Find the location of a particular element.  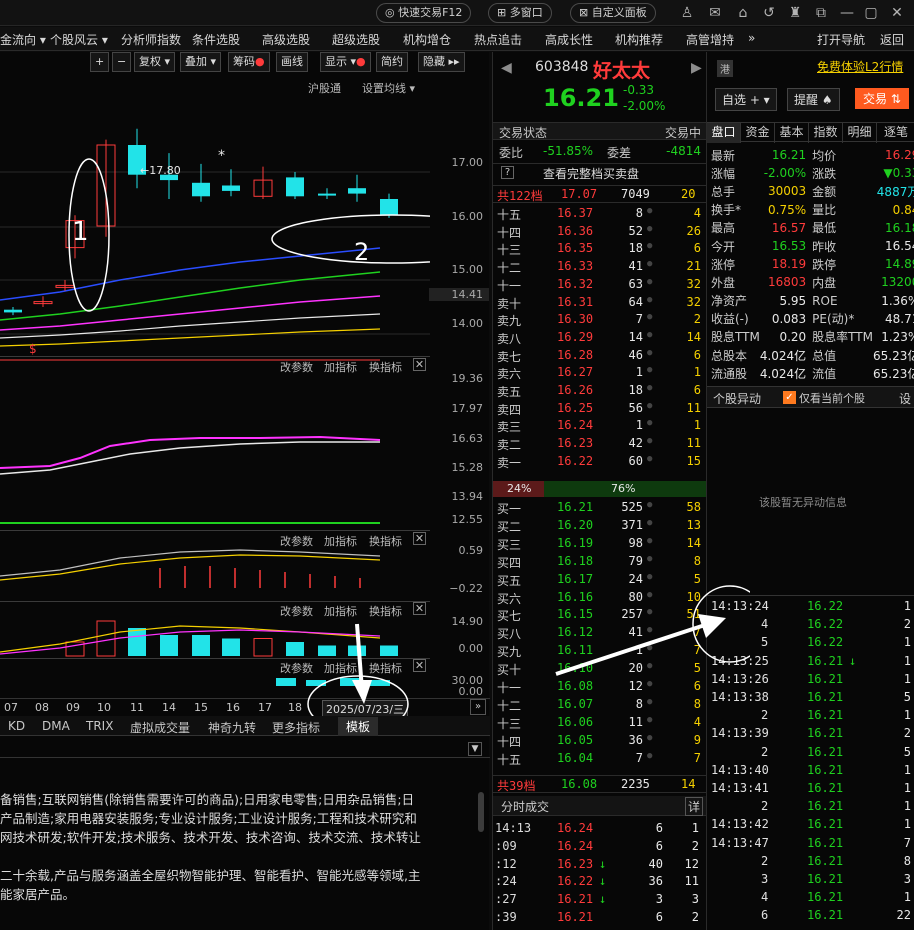

ask-level-row: 十二 16.33 41 ● 21 is located at coordinates (600, 267).